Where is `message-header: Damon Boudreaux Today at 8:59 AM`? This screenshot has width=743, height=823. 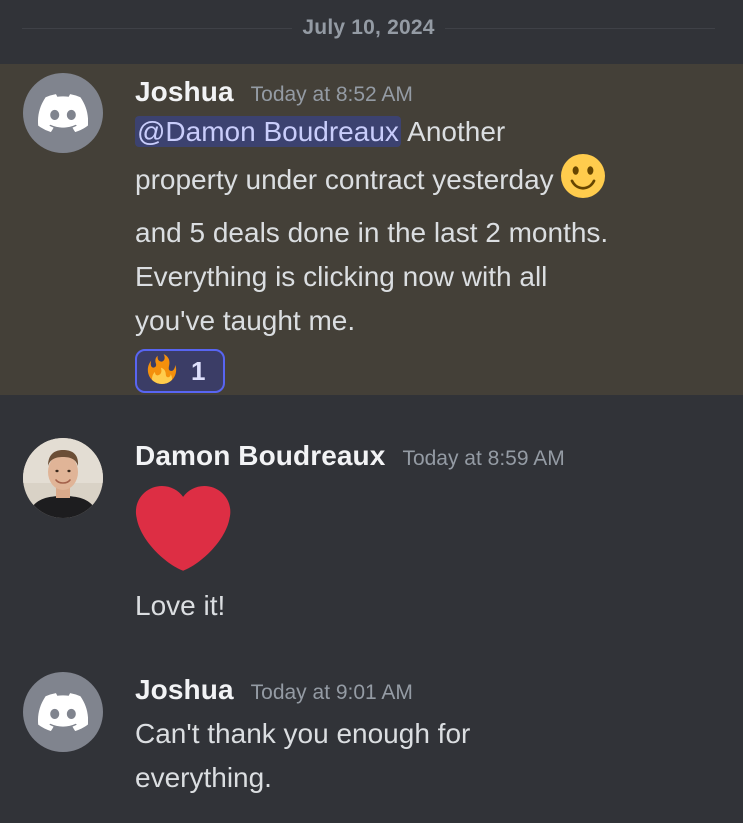
message-header: Damon Boudreaux Today at 8:59 AM is located at coordinates (429, 456).